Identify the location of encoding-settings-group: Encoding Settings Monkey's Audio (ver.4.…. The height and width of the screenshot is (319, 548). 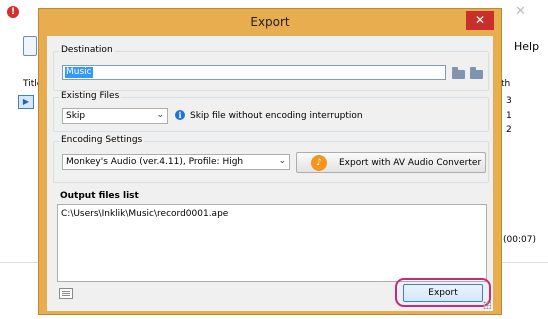
(271, 159).